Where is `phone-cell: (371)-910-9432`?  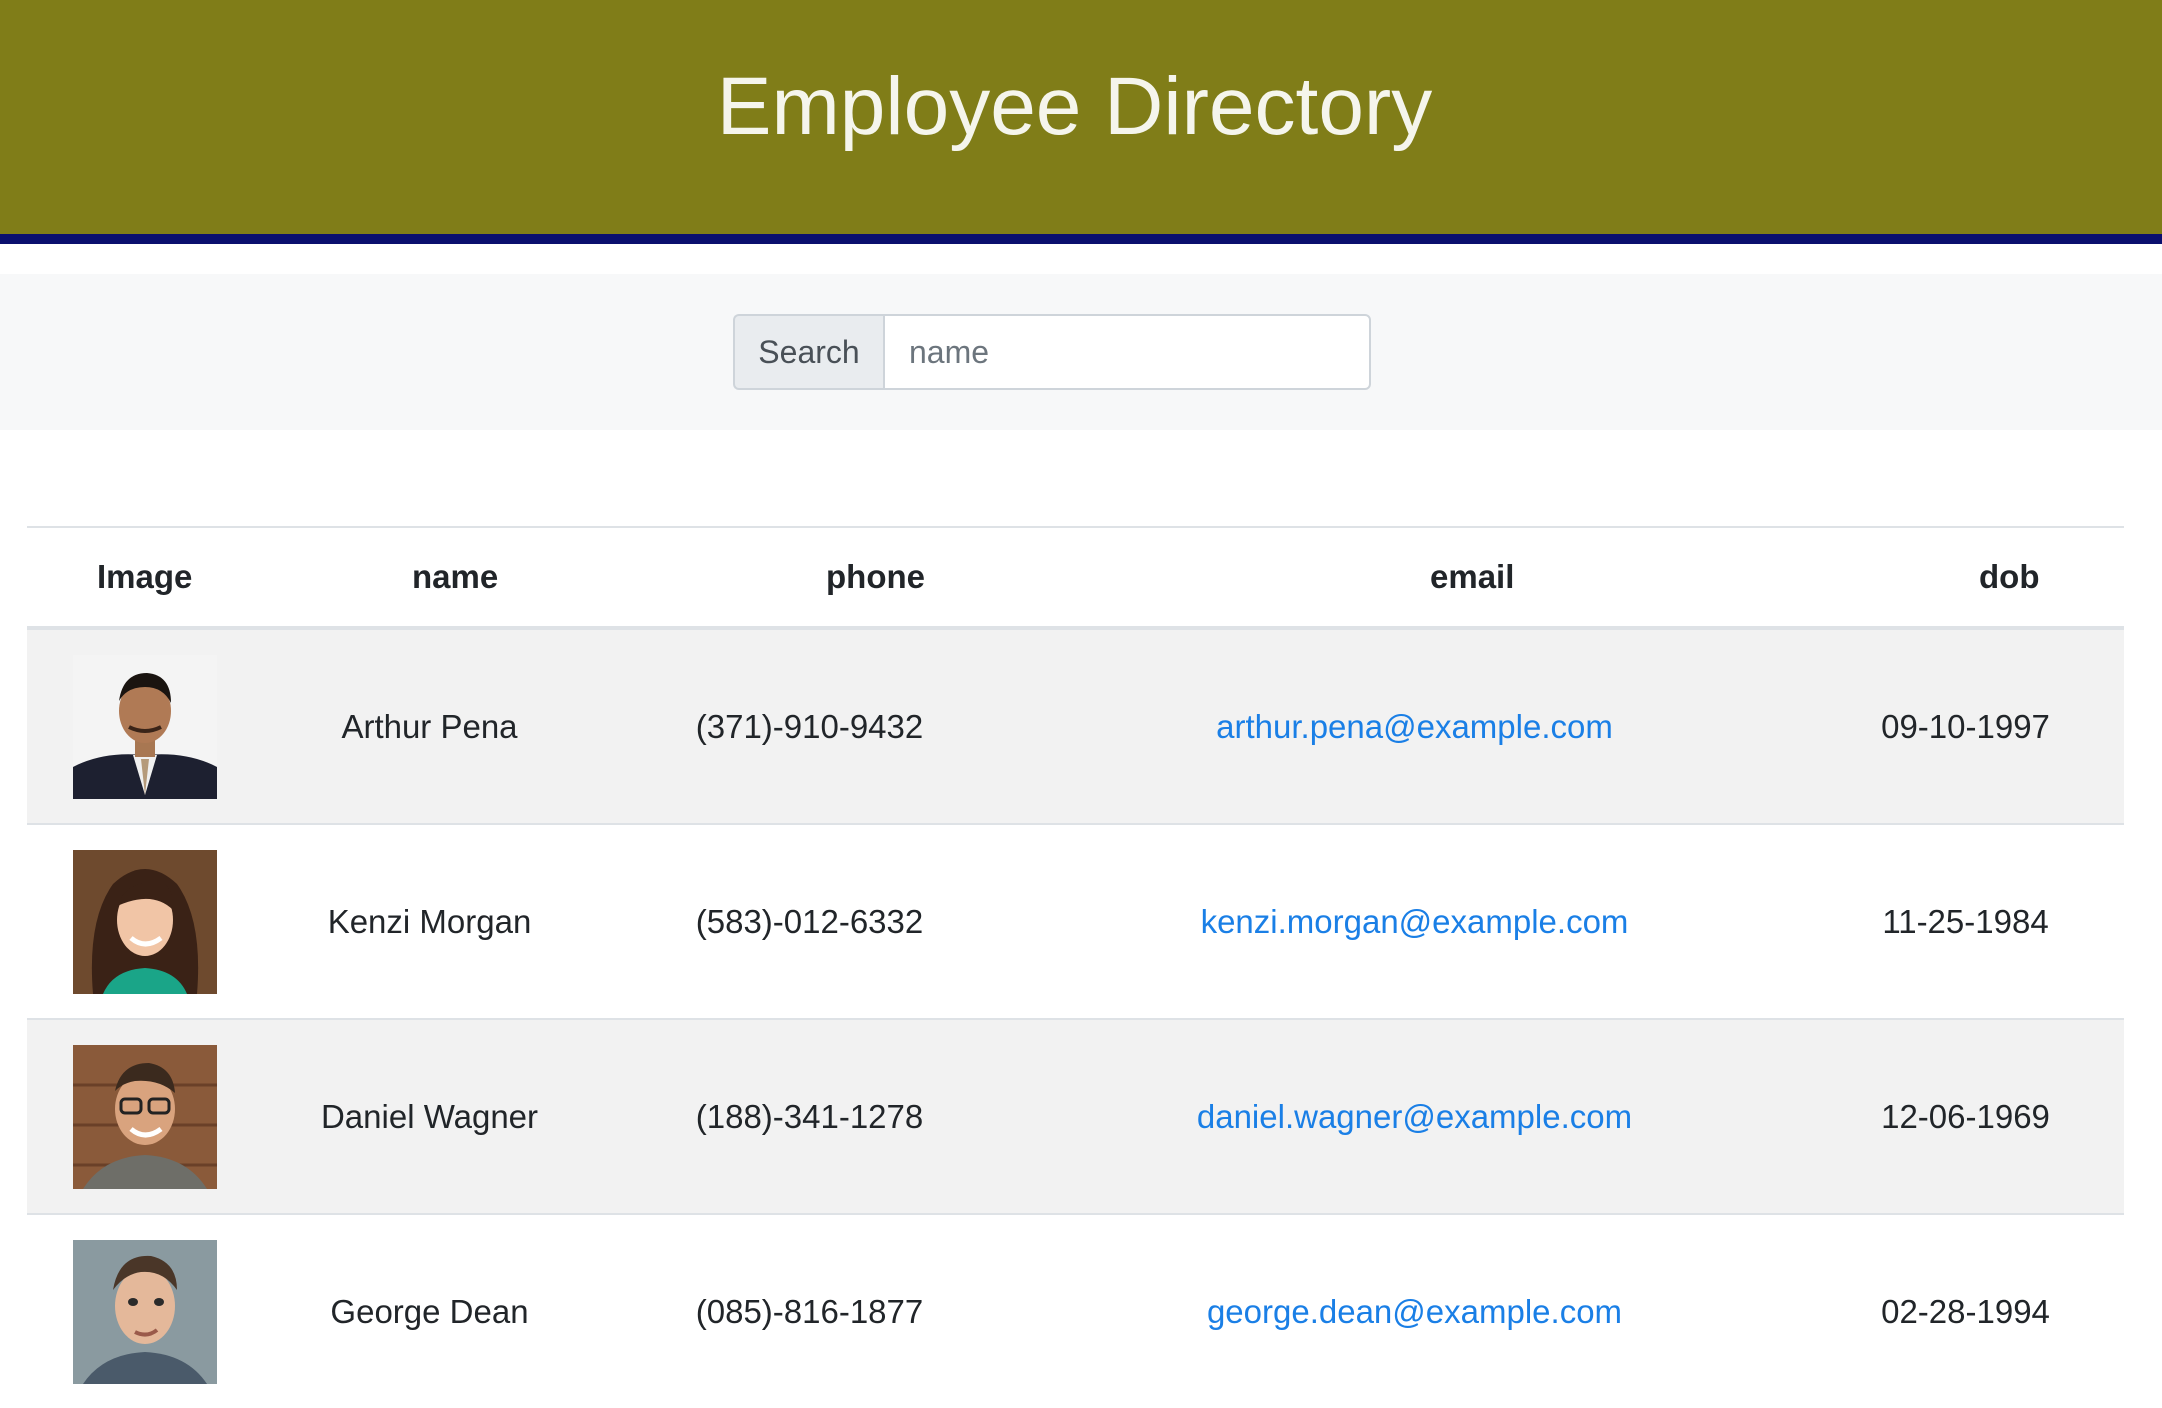 phone-cell: (371)-910-9432 is located at coordinates (809, 725).